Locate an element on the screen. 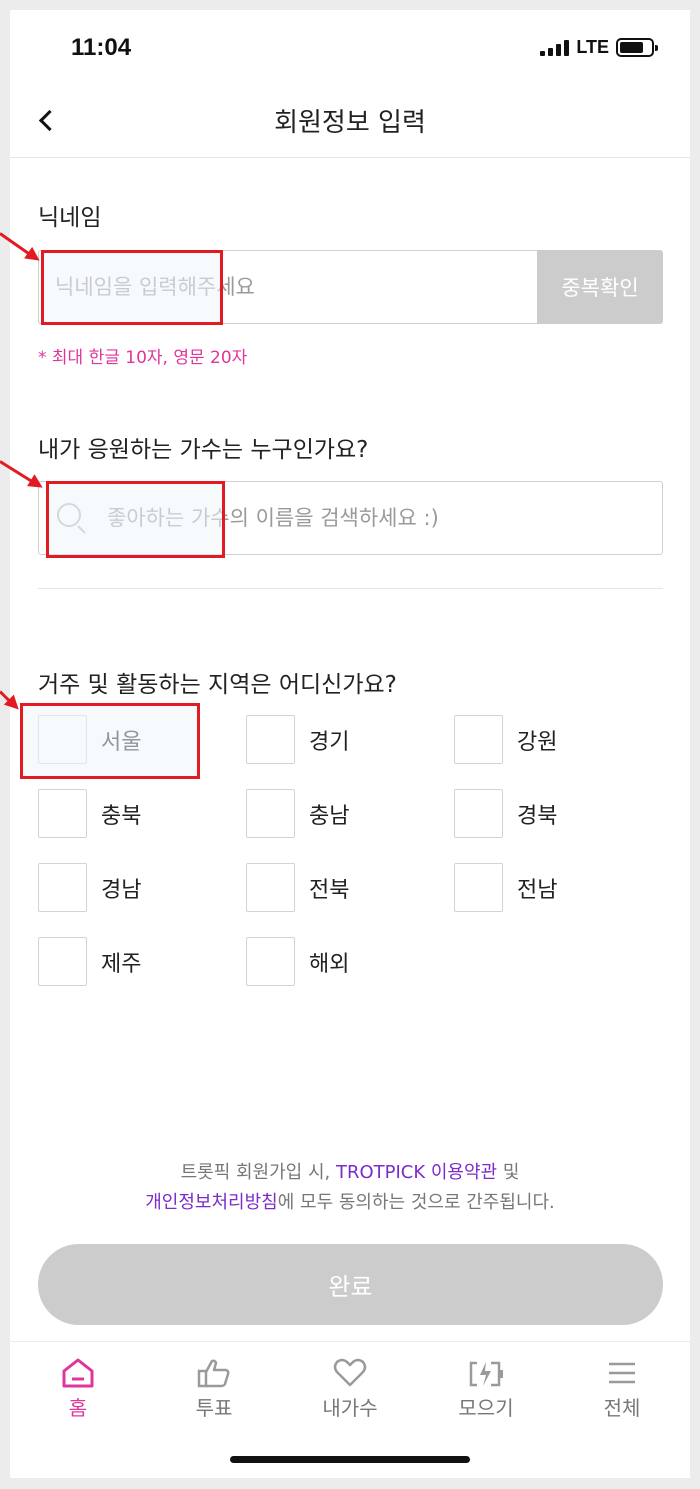 Image resolution: width=700 pixels, height=1489 pixels. page-title: 회원정보 입력 is located at coordinates (350, 123).